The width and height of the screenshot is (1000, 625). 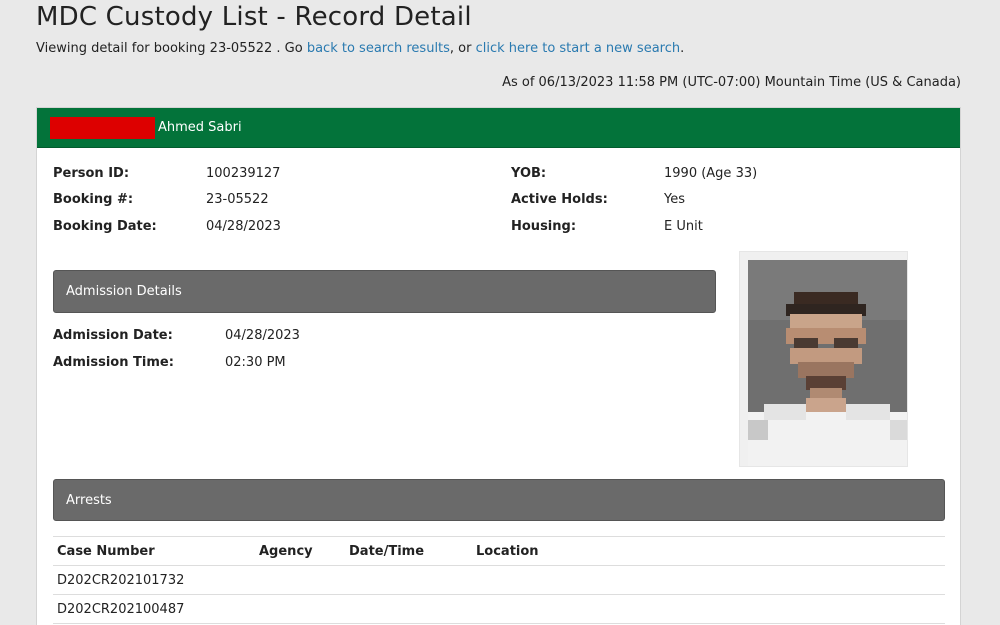 I want to click on housing-label: Housing:, so click(x=544, y=226).